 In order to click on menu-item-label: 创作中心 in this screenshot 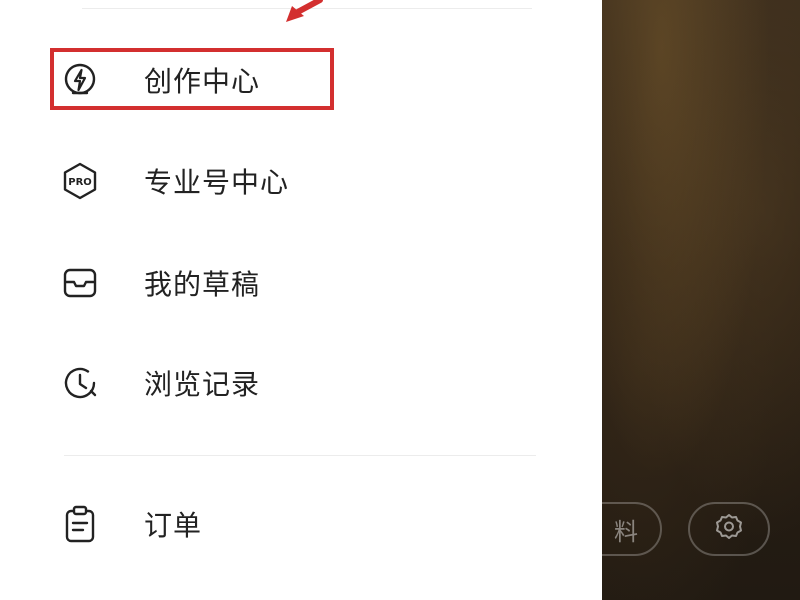, I will do `click(202, 81)`.